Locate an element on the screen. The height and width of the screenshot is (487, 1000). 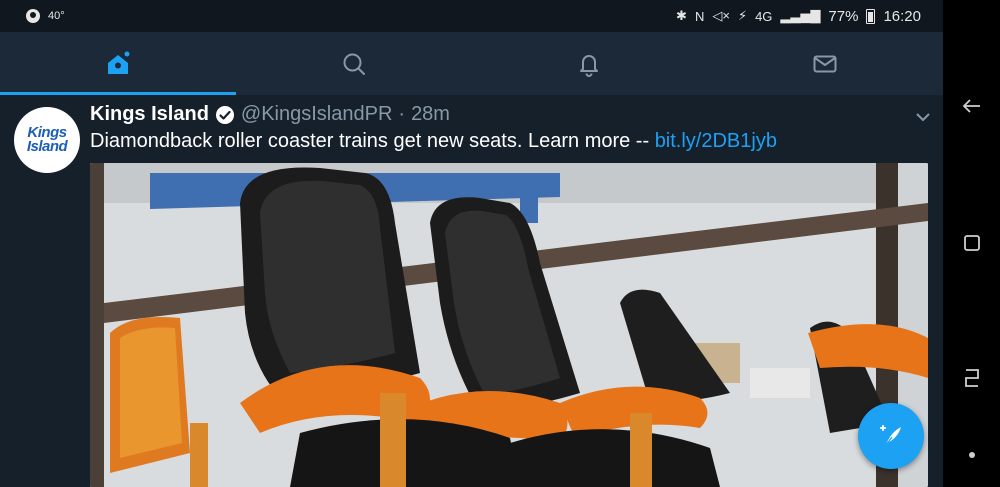
tweet-header: Kings Island @KingsIslandPR · 28m is located at coordinates (270, 114).